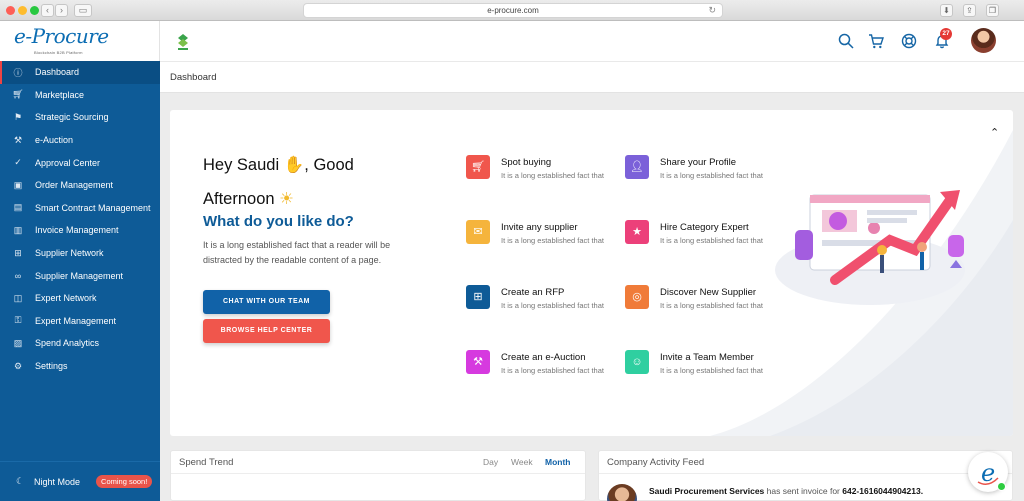 The width and height of the screenshot is (1024, 501). Describe the element at coordinates (308, 182) in the screenshot. I see `greeting-heading: Hey Saudi ✋, Good Afternoon ☀` at that location.